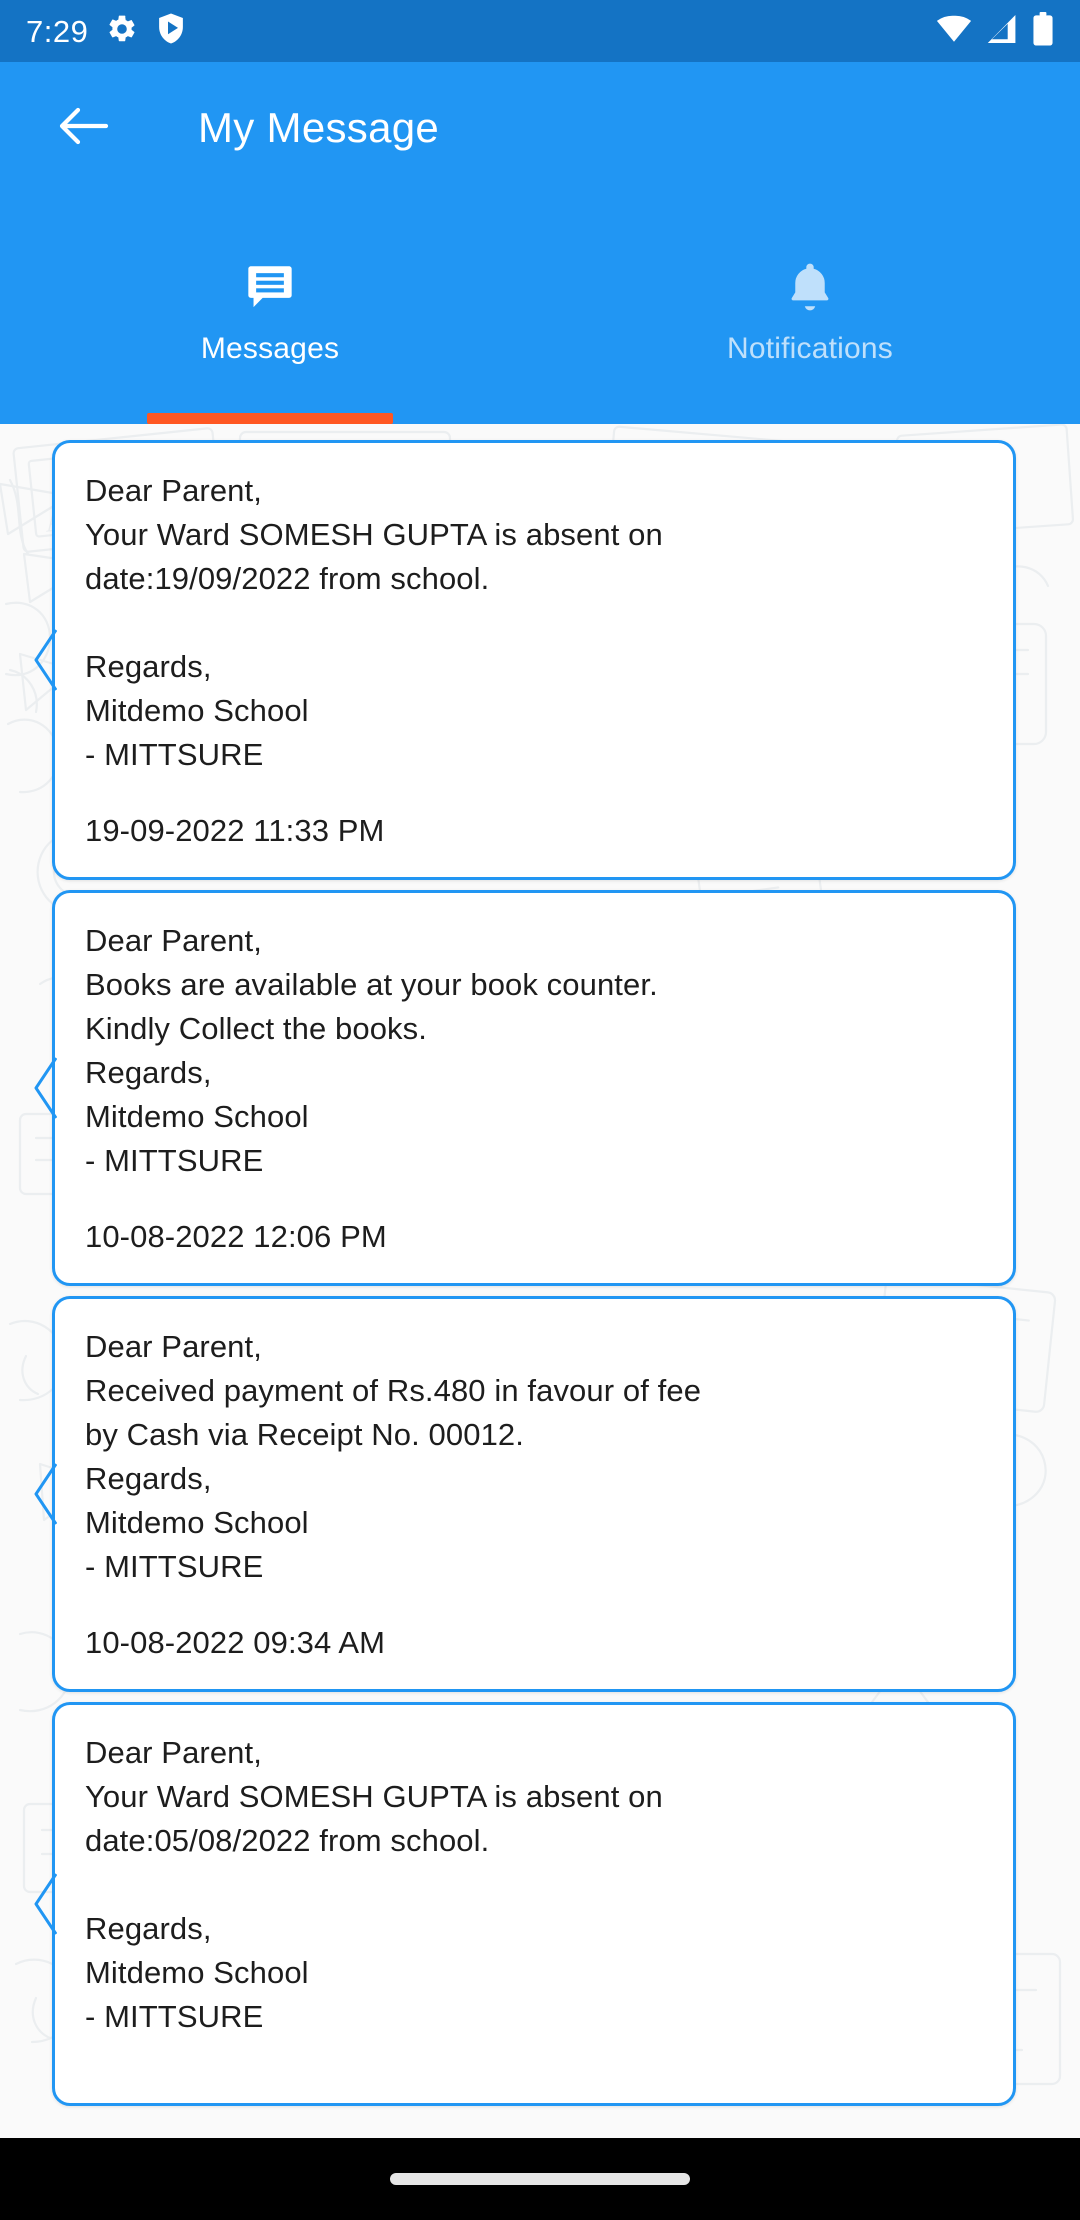 This screenshot has height=2220, width=1080. I want to click on bell-icon, so click(810, 287).